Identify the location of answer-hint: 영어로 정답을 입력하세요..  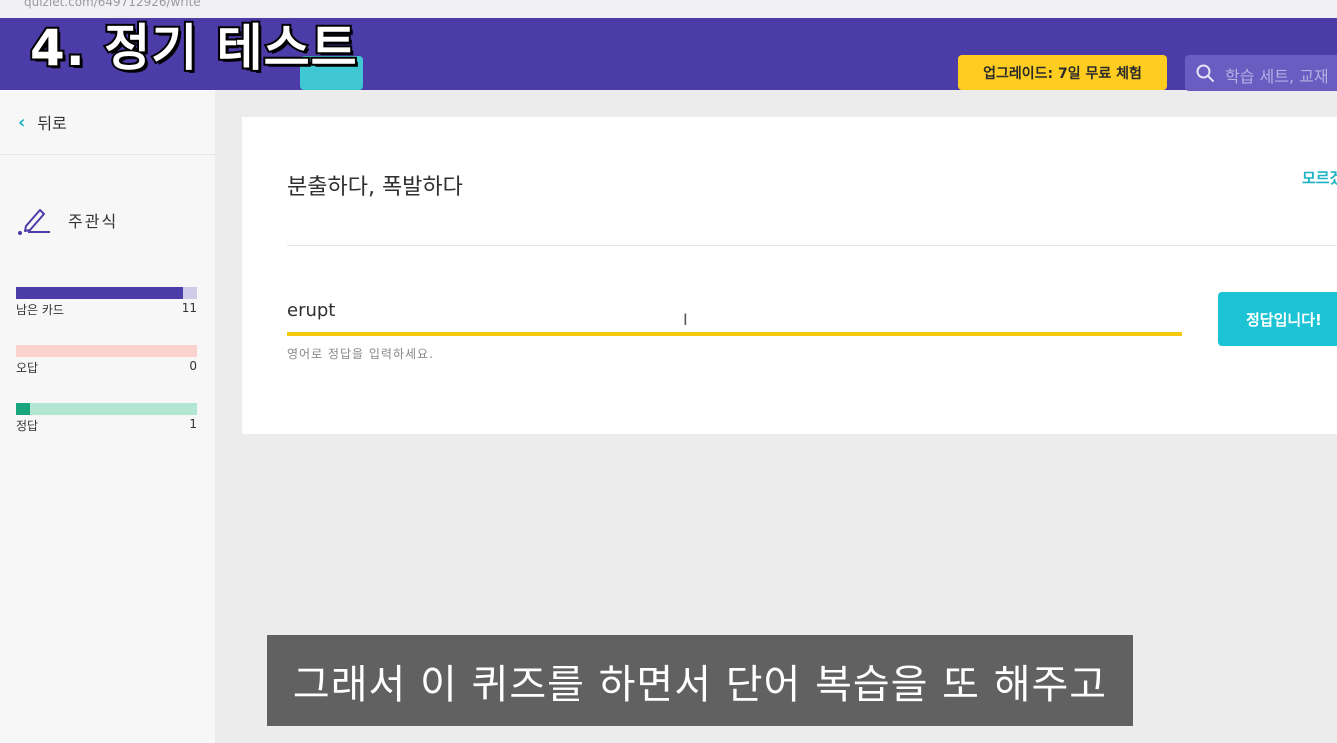
(360, 354).